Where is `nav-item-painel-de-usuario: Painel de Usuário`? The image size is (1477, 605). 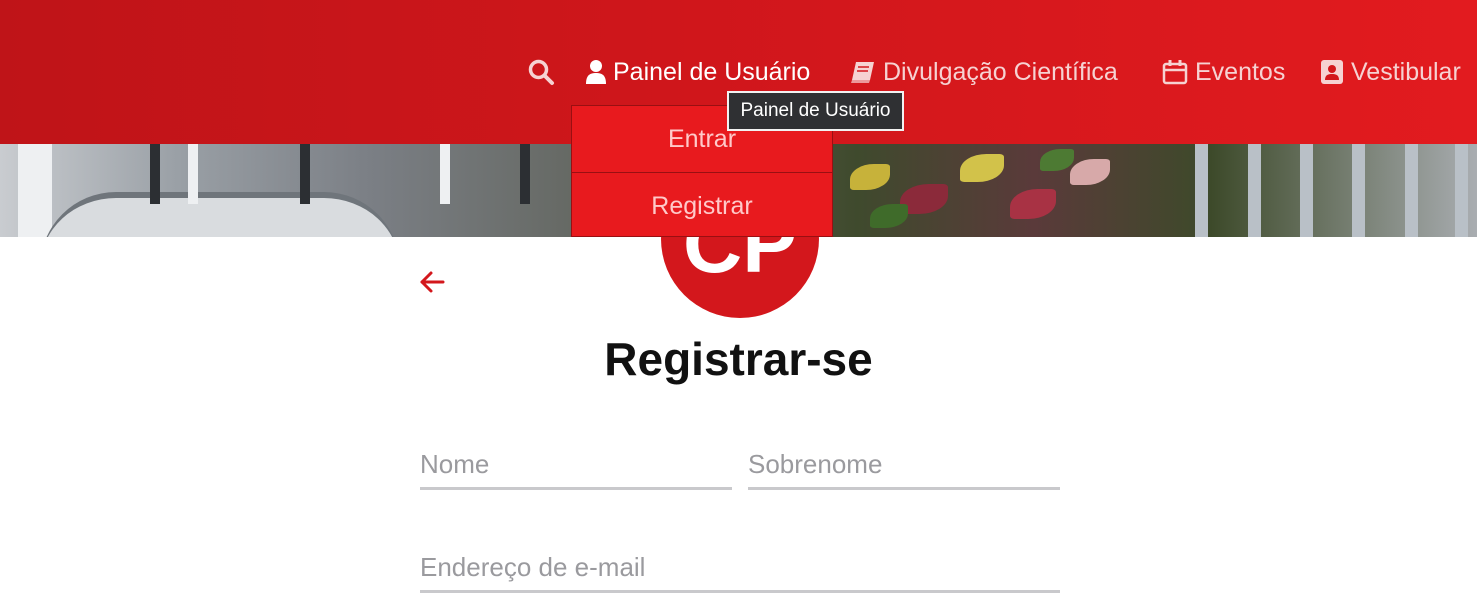 nav-item-painel-de-usuario: Painel de Usuário is located at coordinates (698, 72).